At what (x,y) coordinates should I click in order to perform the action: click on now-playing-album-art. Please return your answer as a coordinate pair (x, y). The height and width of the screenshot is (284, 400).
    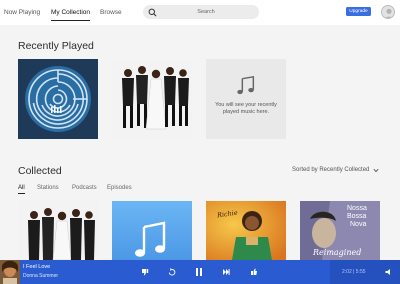
    Looking at the image, I should click on (10, 272).